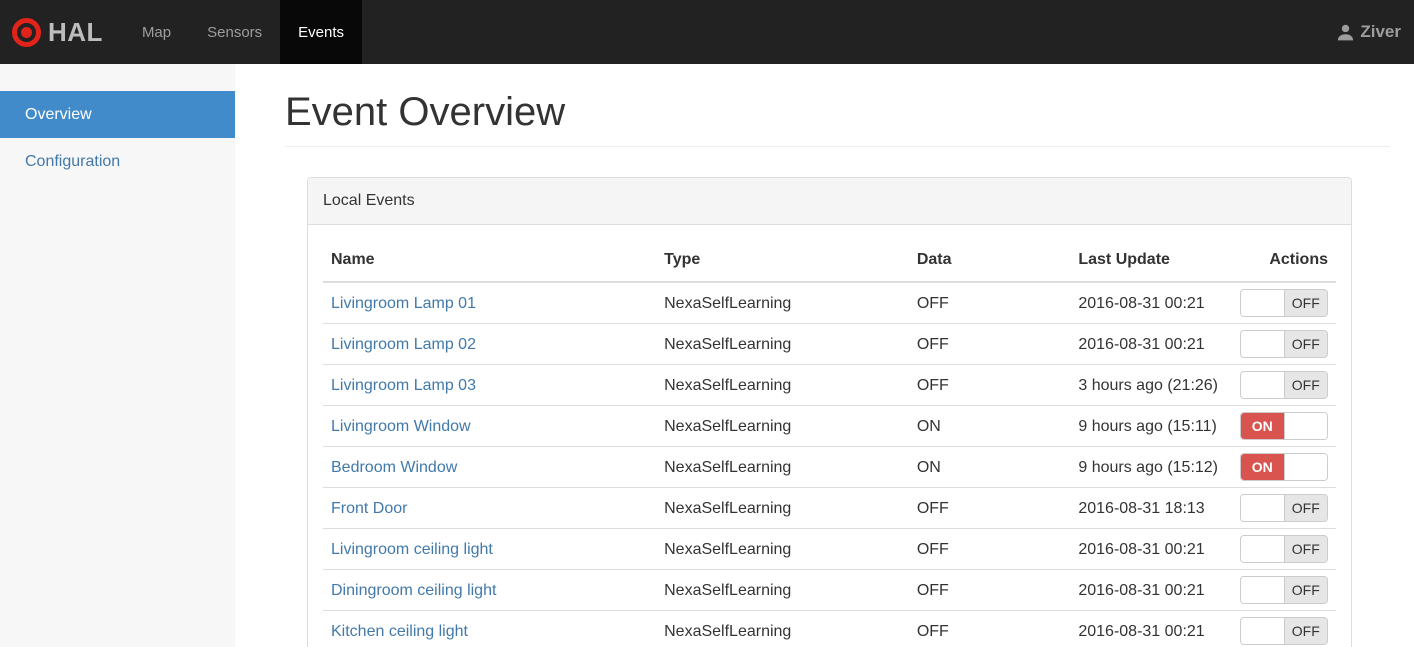 Image resolution: width=1414 pixels, height=647 pixels. I want to click on device-link: Livingroom Lamp 01, so click(403, 303).